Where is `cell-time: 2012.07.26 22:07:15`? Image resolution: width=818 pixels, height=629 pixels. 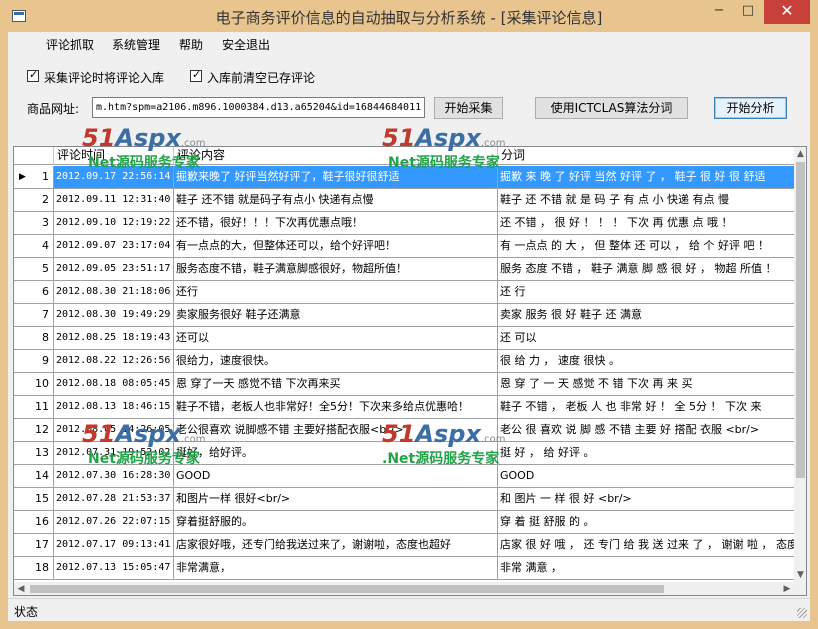
cell-time: 2012.07.26 22:07:15 is located at coordinates (114, 522).